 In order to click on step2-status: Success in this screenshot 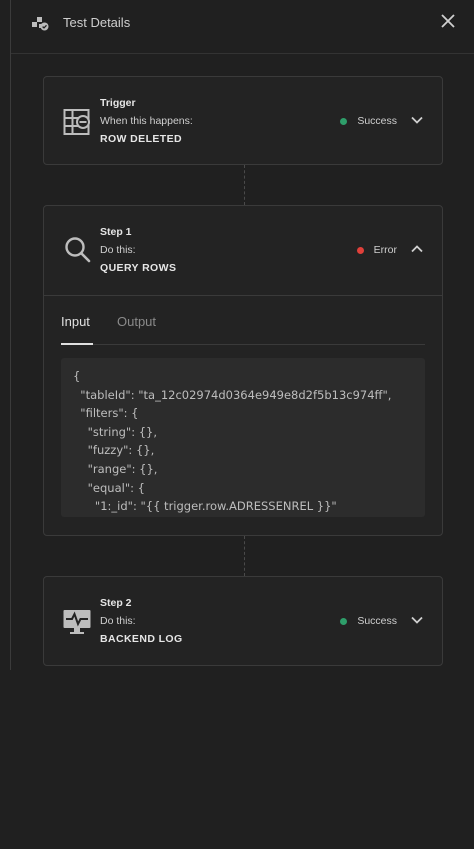, I will do `click(368, 621)`.